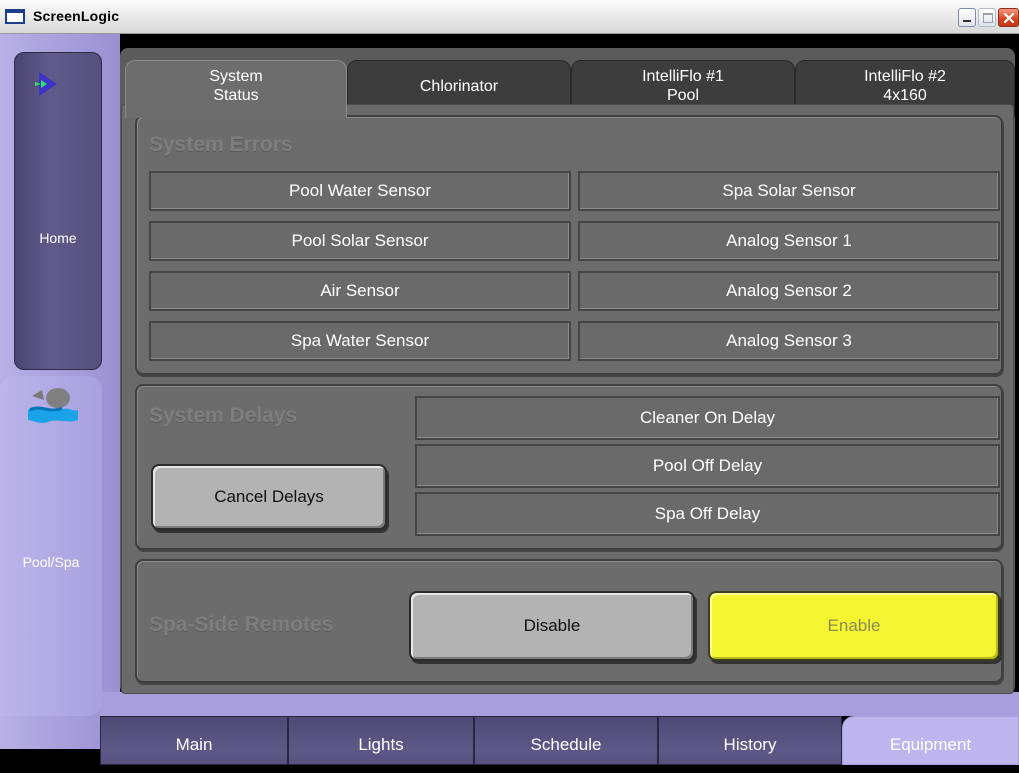 This screenshot has height=773, width=1019. Describe the element at coordinates (381, 740) in the screenshot. I see `nav-lights: Lights` at that location.